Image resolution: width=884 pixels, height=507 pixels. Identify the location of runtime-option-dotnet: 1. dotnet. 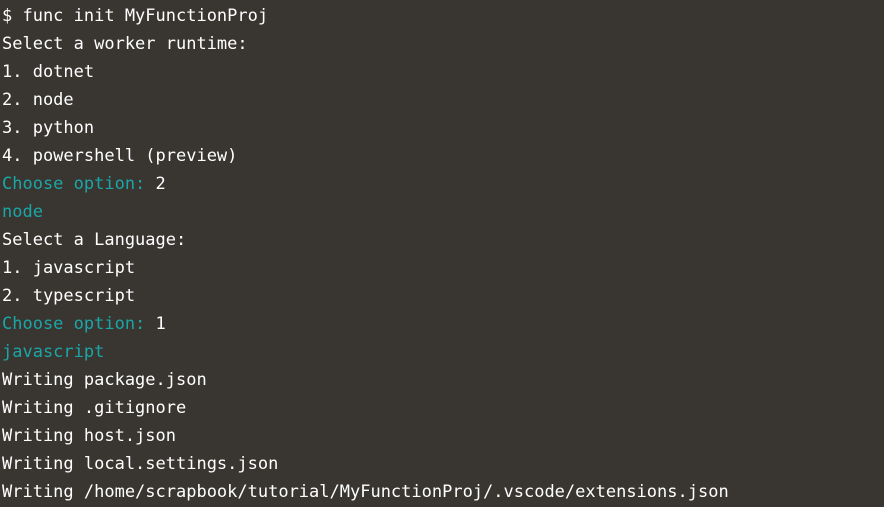
(48, 72).